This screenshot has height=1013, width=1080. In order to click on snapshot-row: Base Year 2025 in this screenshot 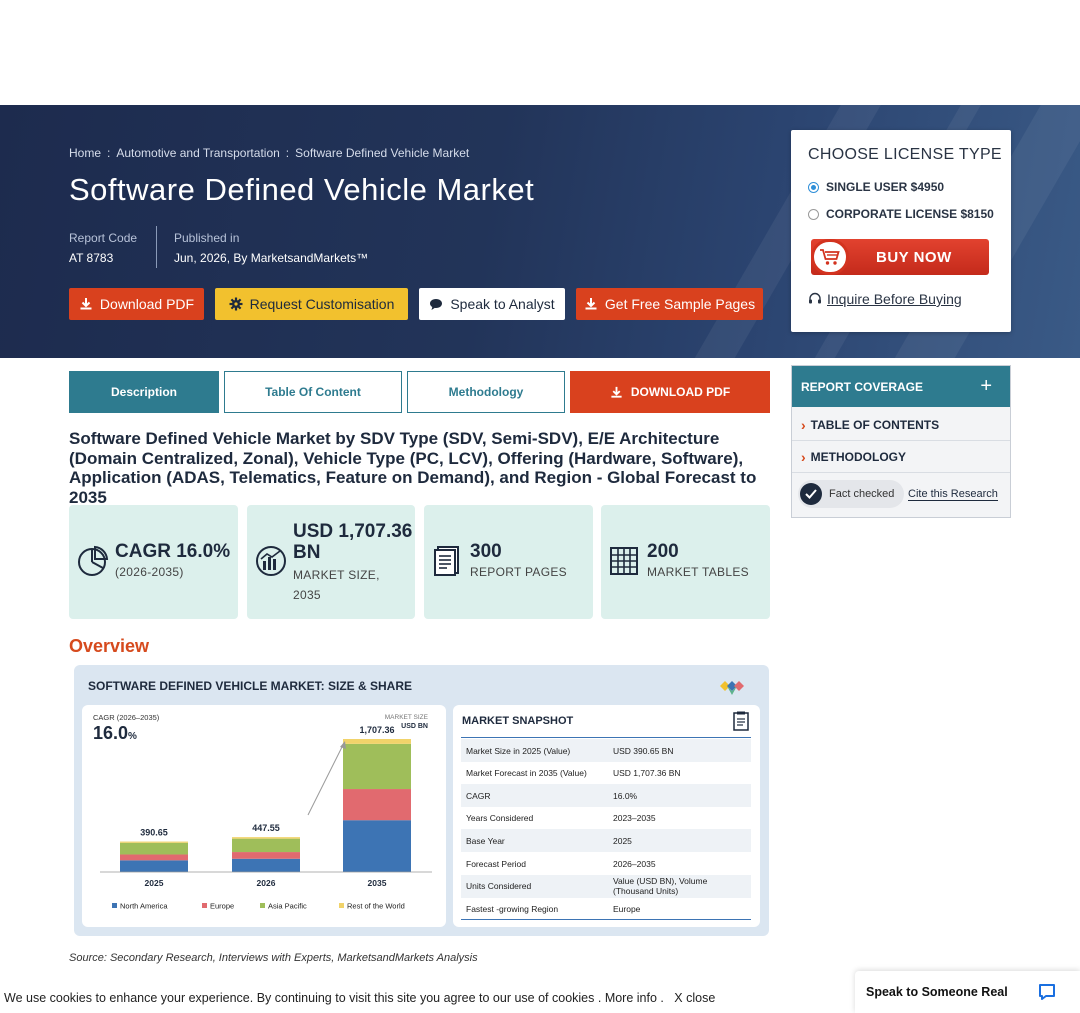, I will do `click(606, 841)`.